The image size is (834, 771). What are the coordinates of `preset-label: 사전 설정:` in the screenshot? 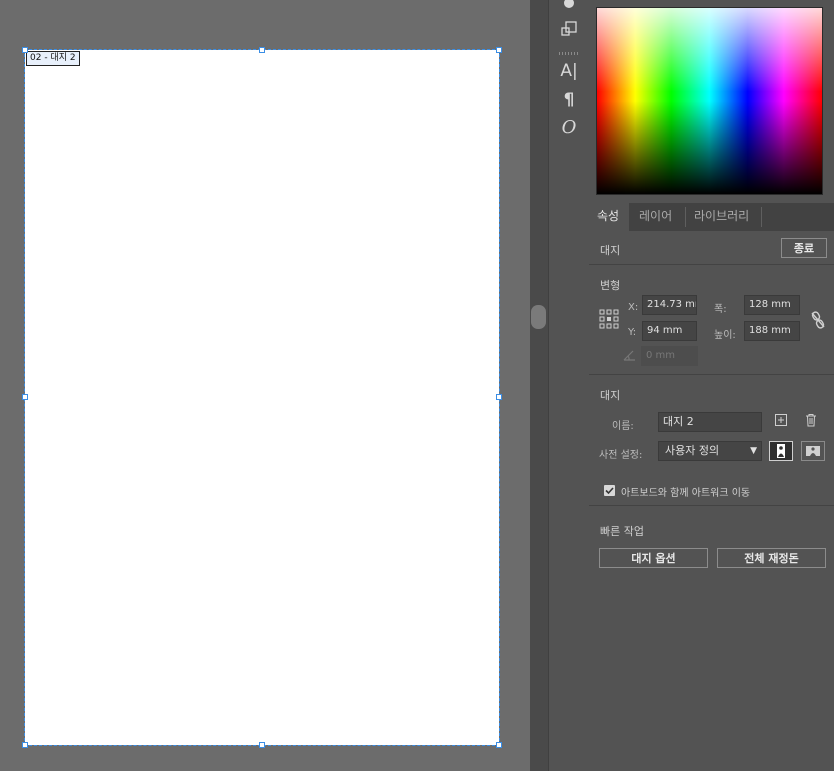 It's located at (621, 455).